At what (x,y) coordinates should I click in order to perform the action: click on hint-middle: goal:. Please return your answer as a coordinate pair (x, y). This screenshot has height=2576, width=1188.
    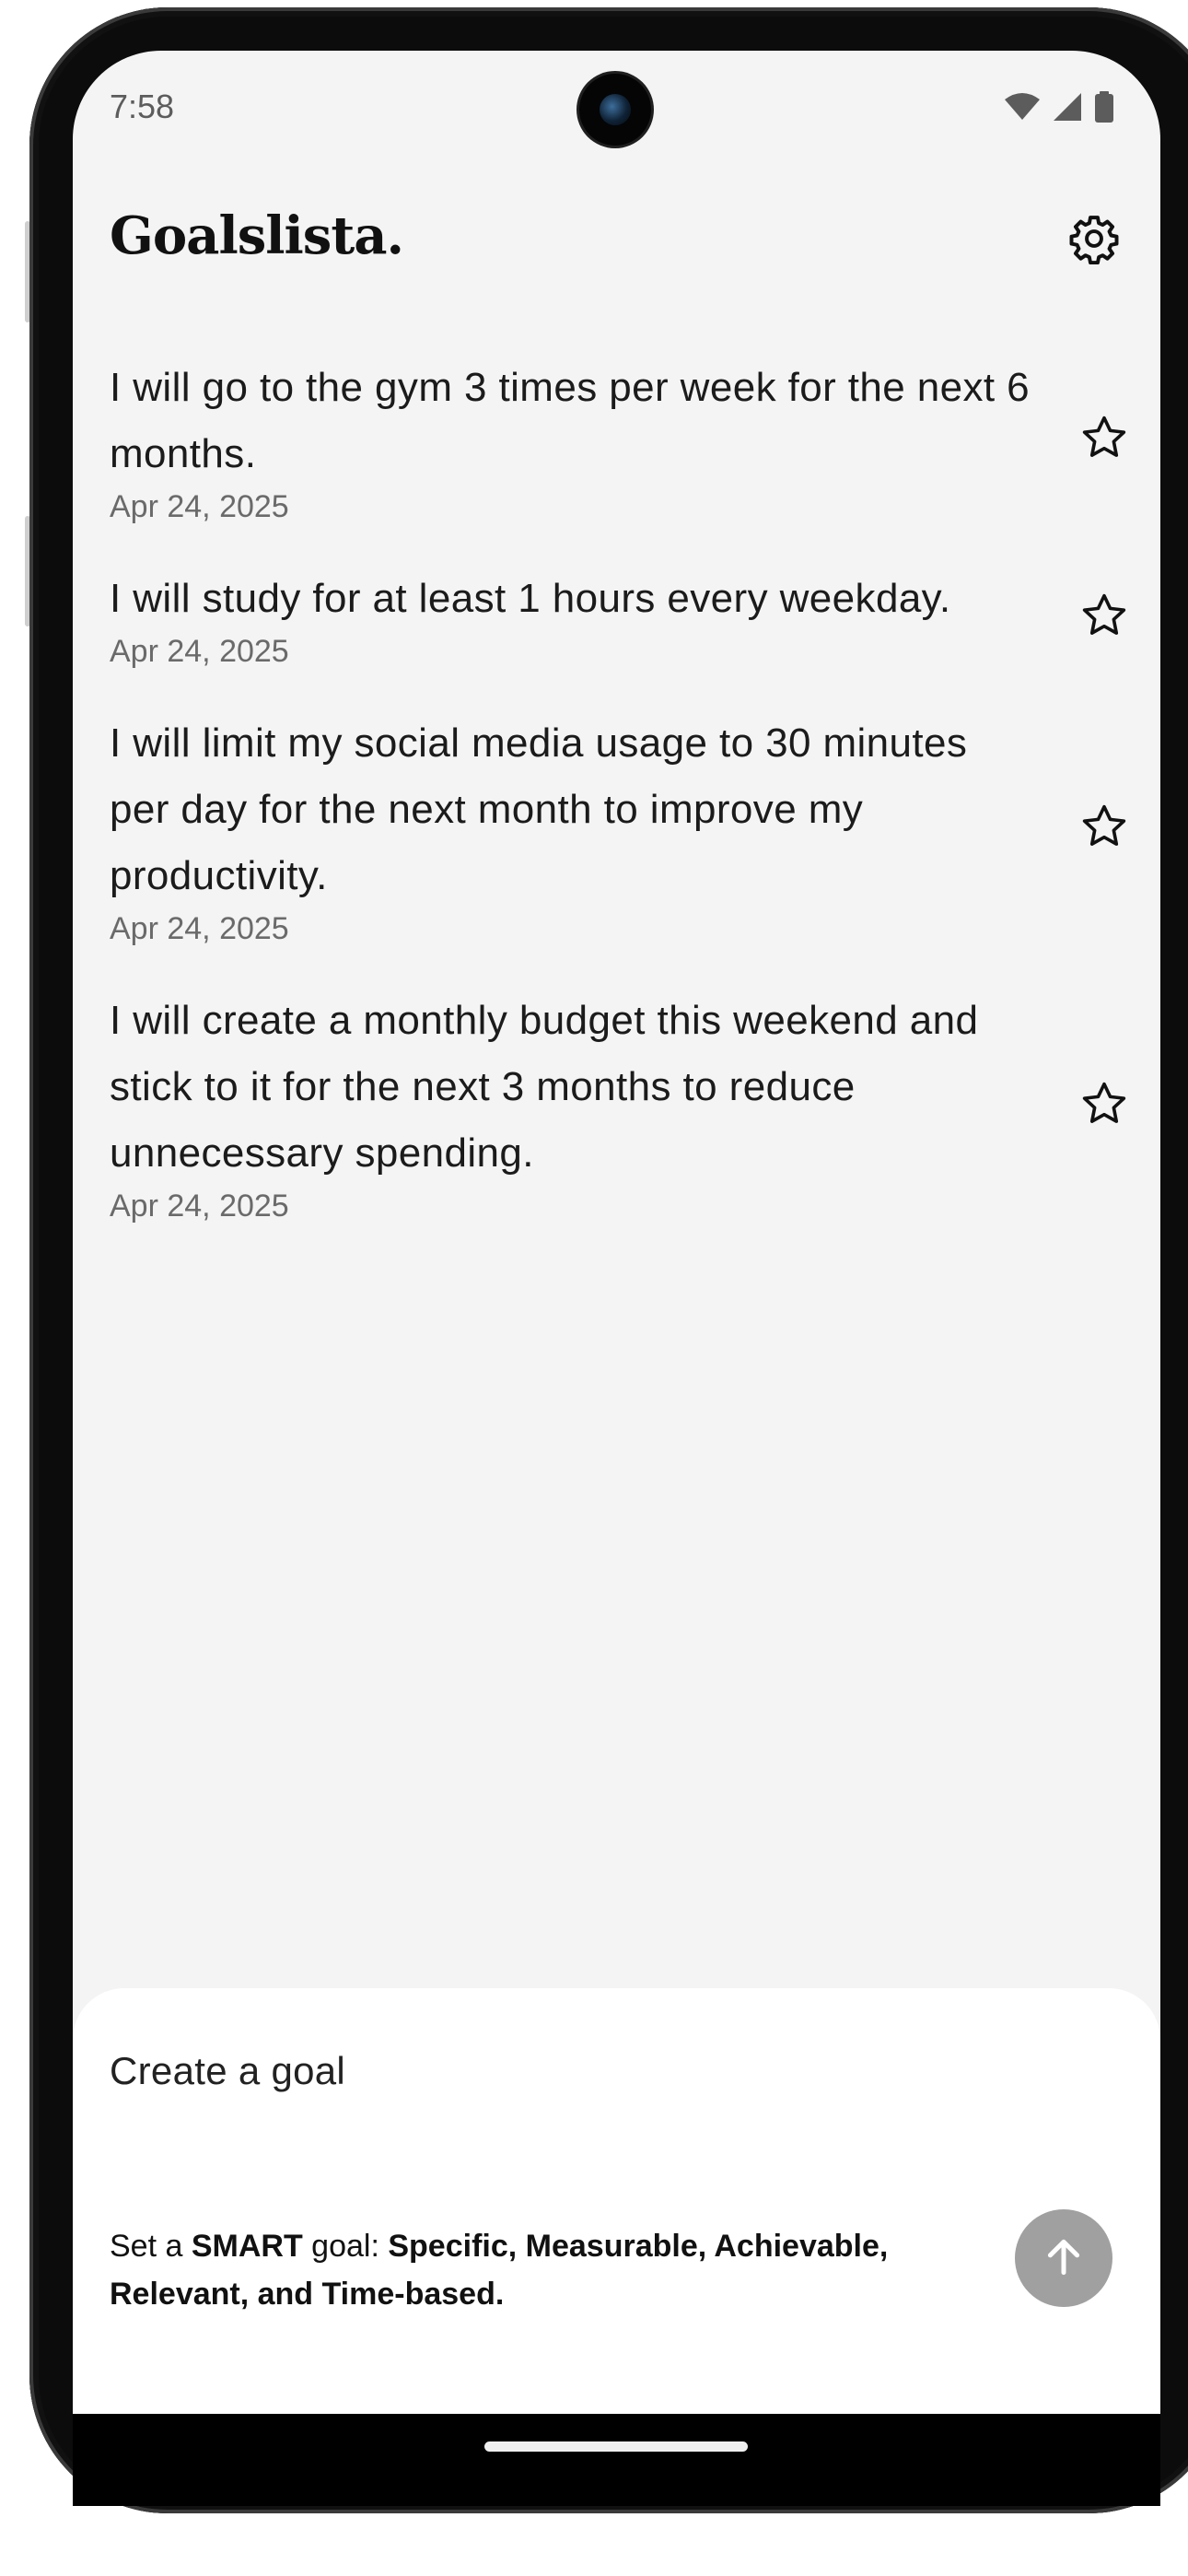
    Looking at the image, I should click on (345, 2246).